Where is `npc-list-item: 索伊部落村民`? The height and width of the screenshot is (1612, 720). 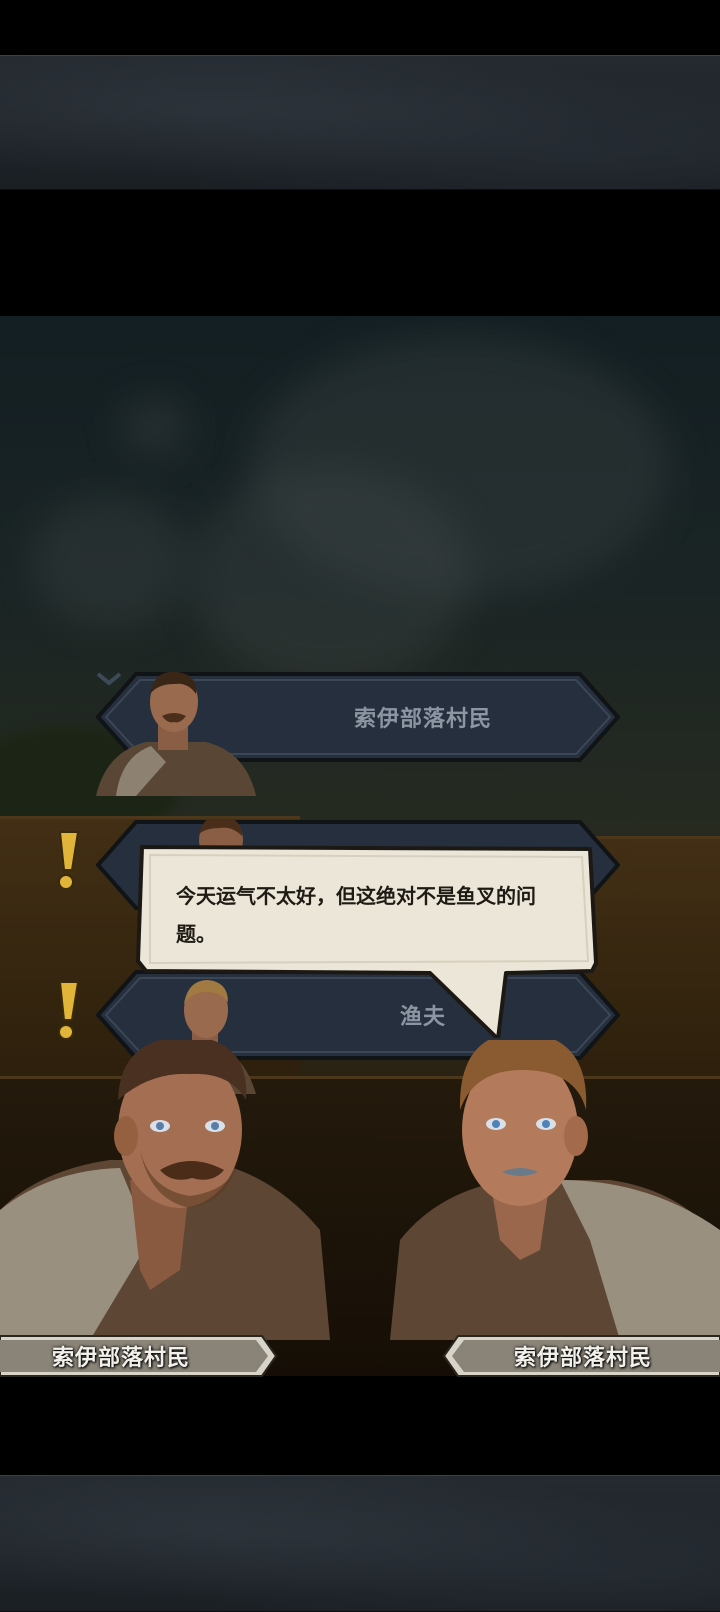 npc-list-item: 索伊部落村民 is located at coordinates (358, 734).